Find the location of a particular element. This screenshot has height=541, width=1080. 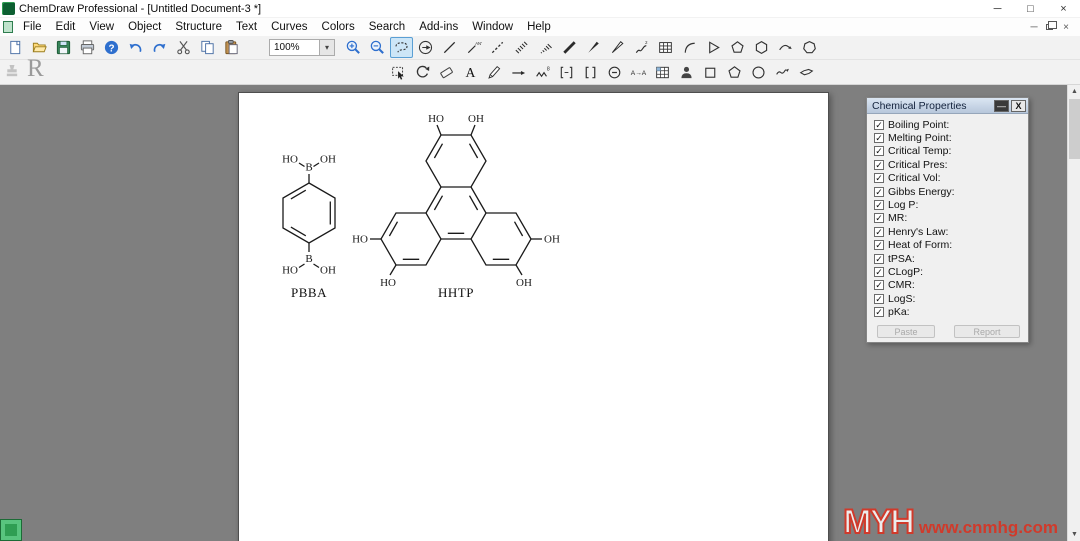

menu-text: Text is located at coordinates (246, 27).